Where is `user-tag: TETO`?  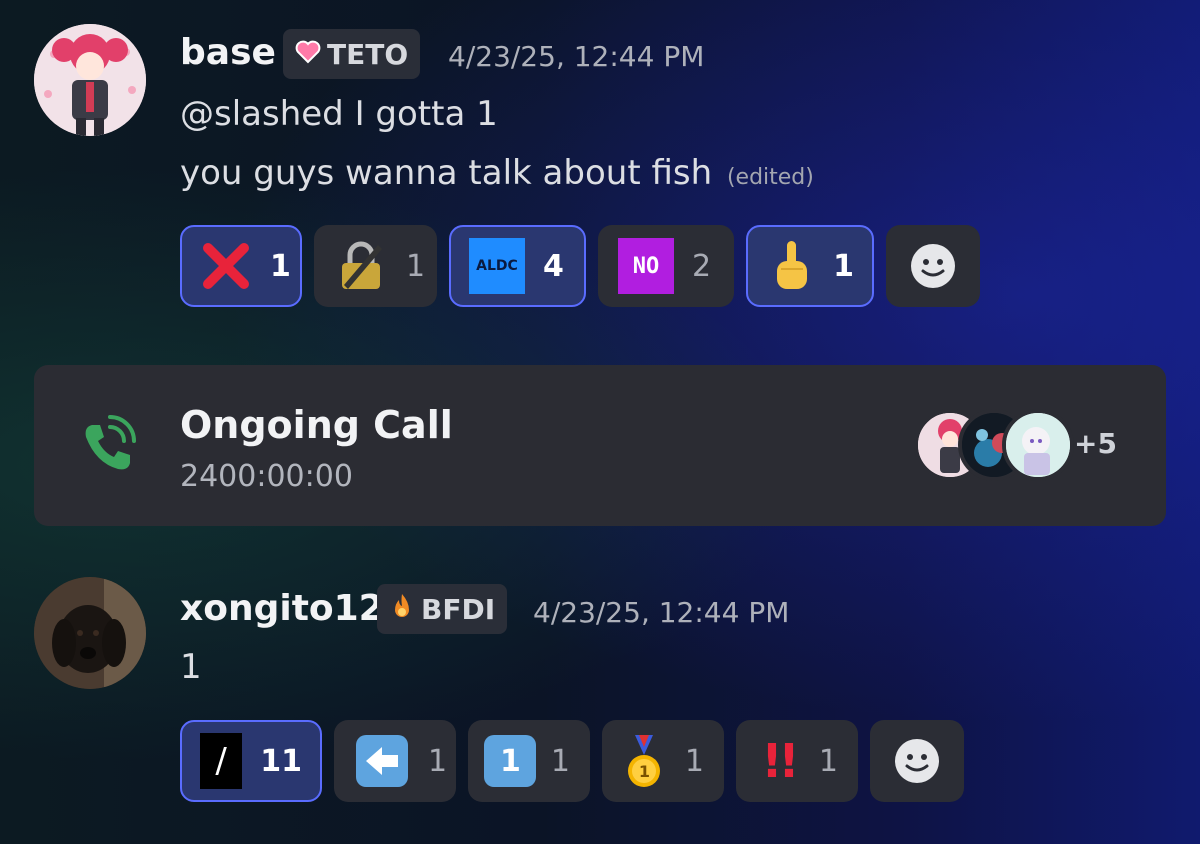 user-tag: TETO is located at coordinates (352, 54).